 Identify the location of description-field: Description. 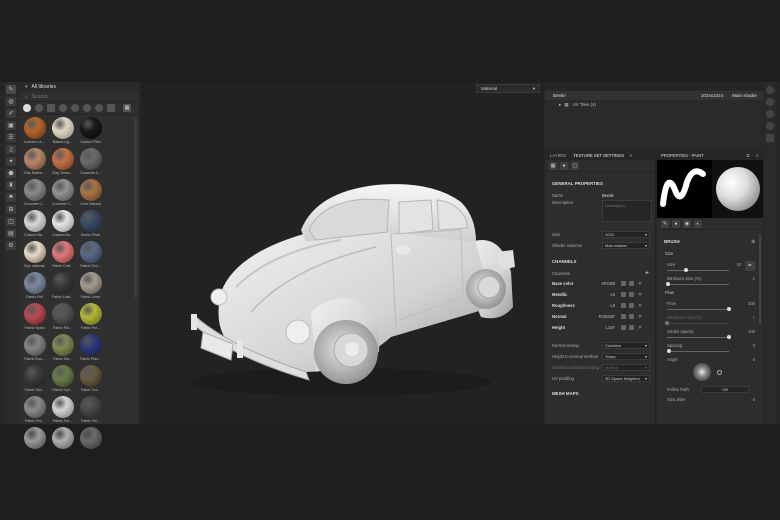
(627, 211).